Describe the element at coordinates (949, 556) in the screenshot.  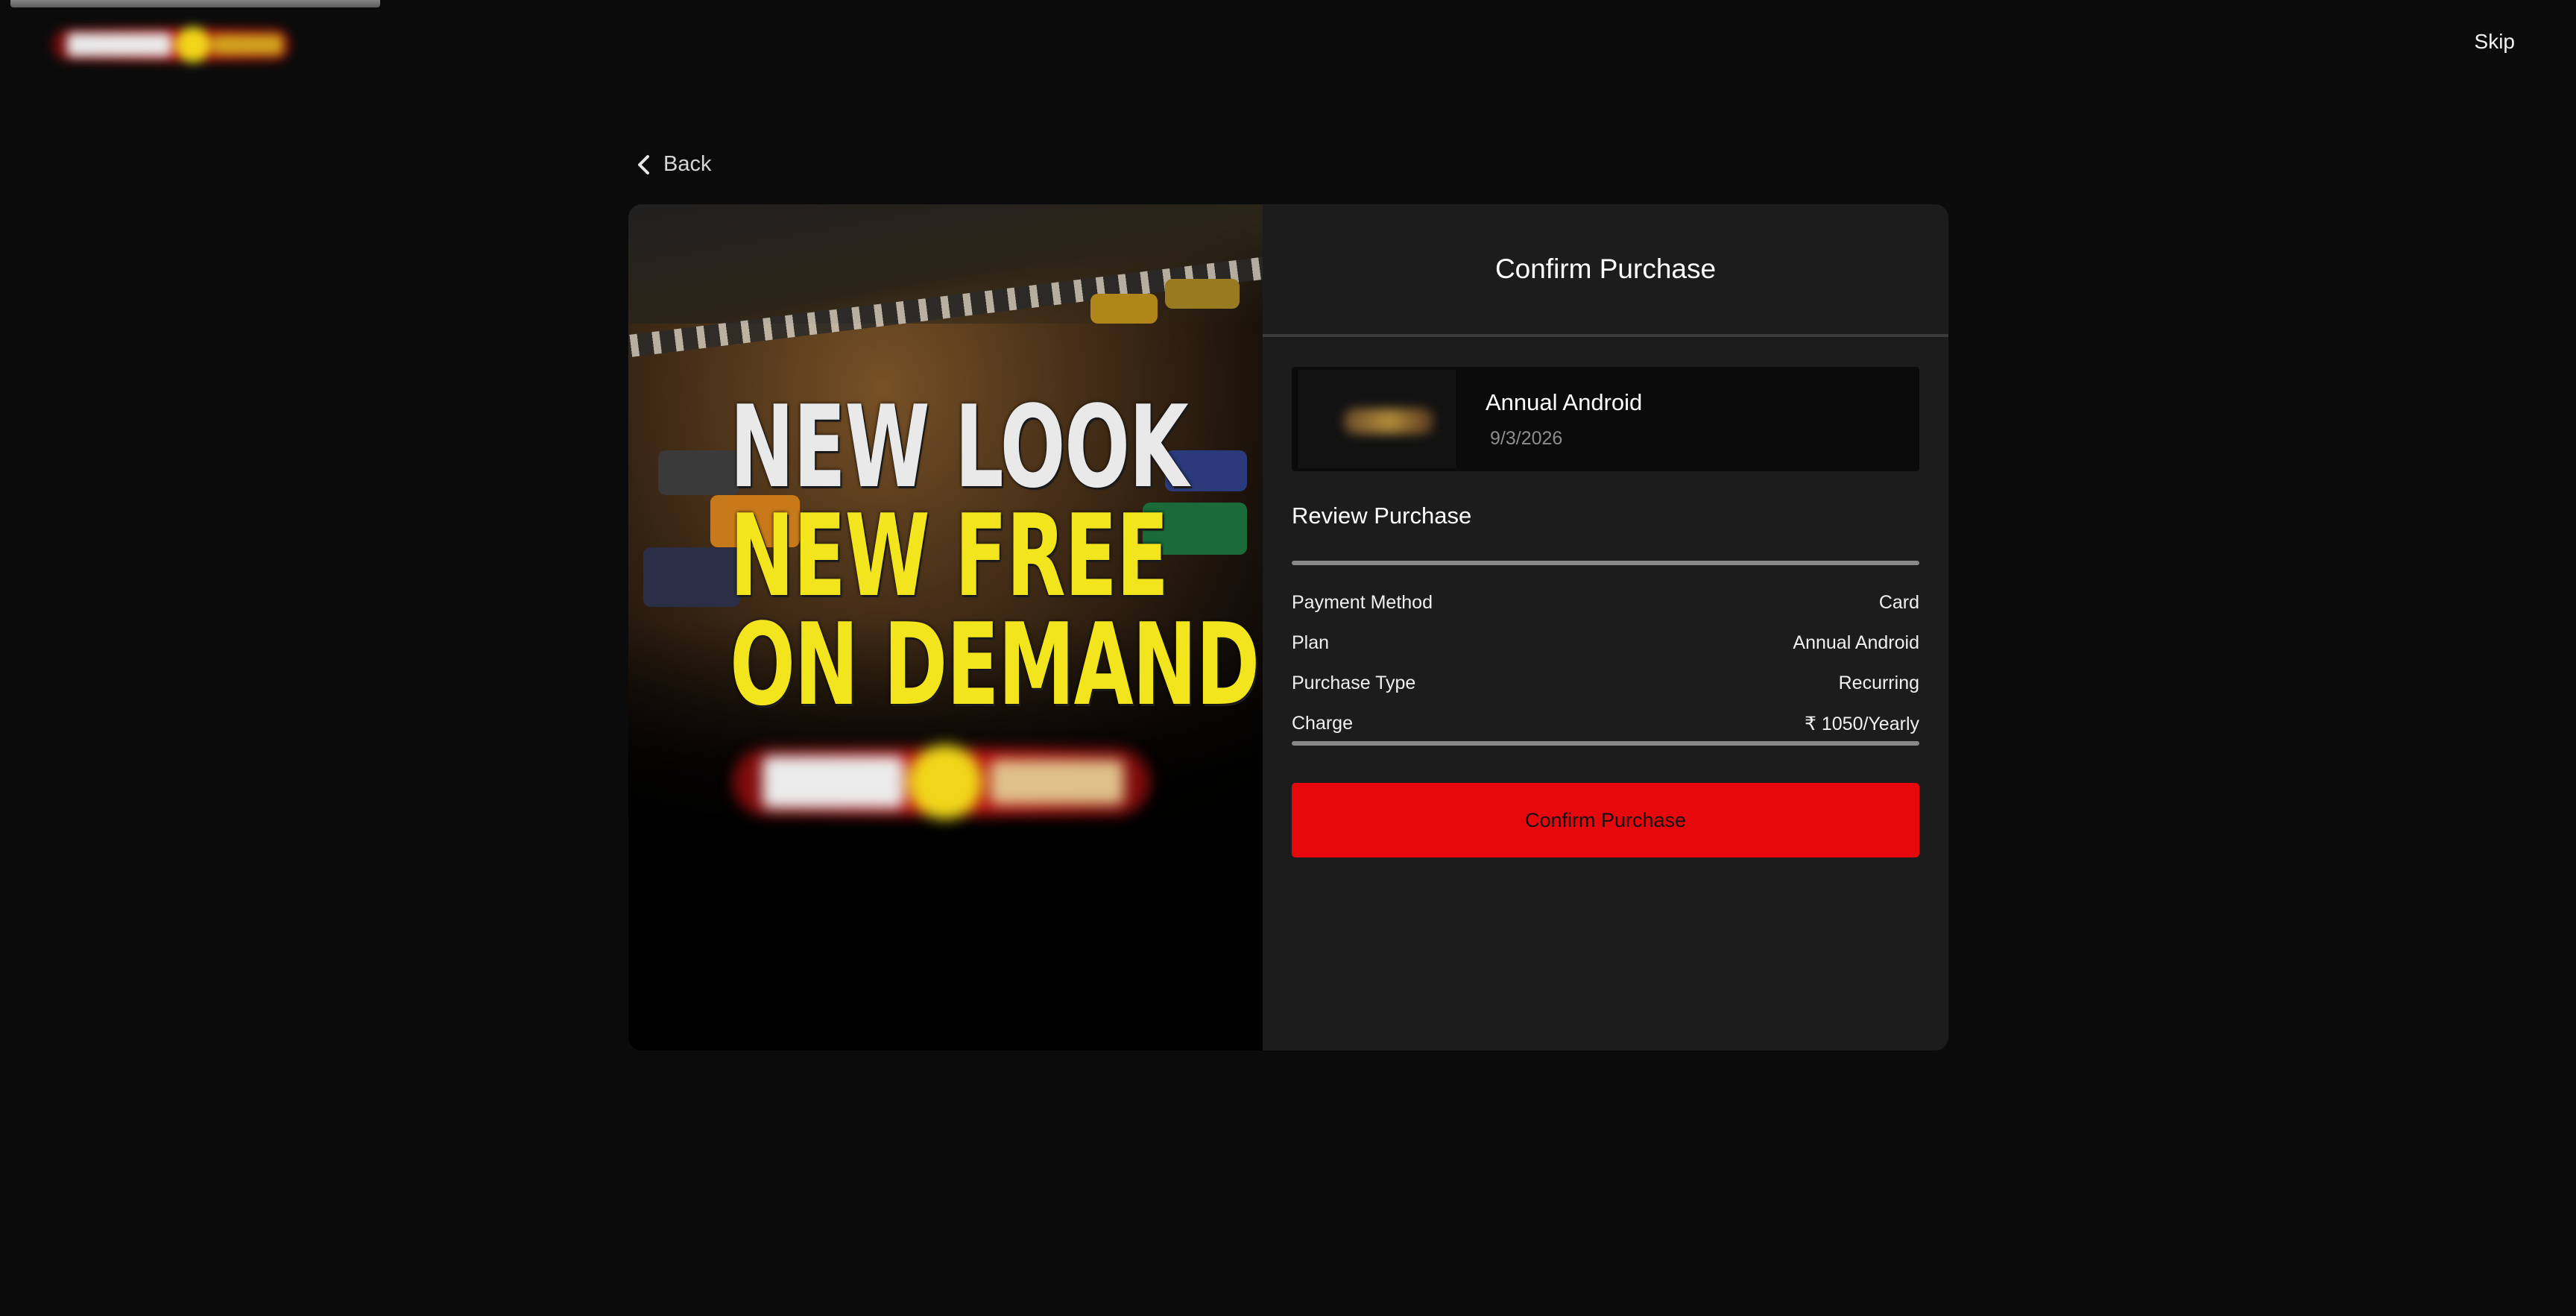
I see `headline-line-2: NEW FREE` at that location.